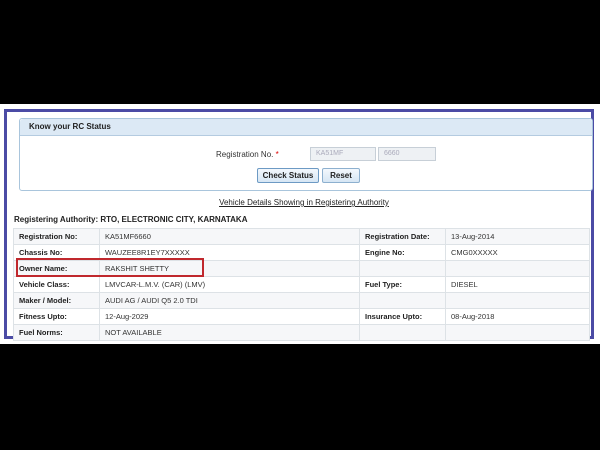  I want to click on registration-part1-input: KA51MF, so click(343, 154).